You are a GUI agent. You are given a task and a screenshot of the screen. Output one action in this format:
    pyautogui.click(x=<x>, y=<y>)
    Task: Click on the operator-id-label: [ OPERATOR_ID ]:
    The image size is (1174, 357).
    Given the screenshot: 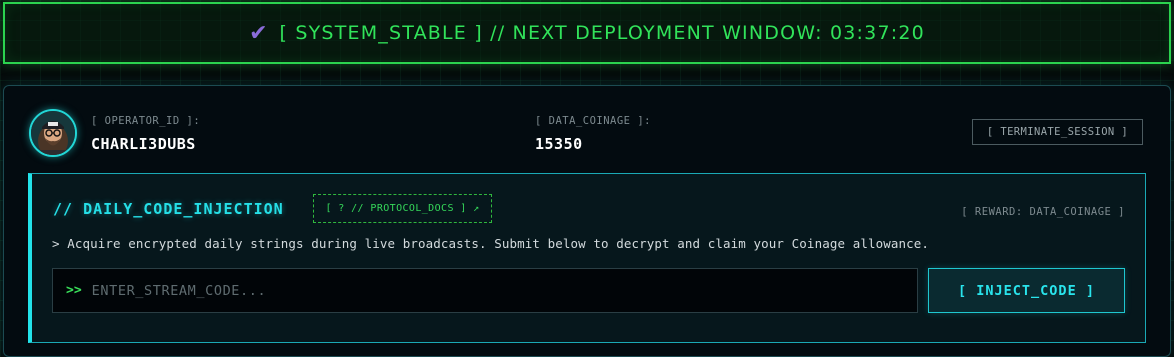 What is the action you would take?
    pyautogui.click(x=146, y=121)
    